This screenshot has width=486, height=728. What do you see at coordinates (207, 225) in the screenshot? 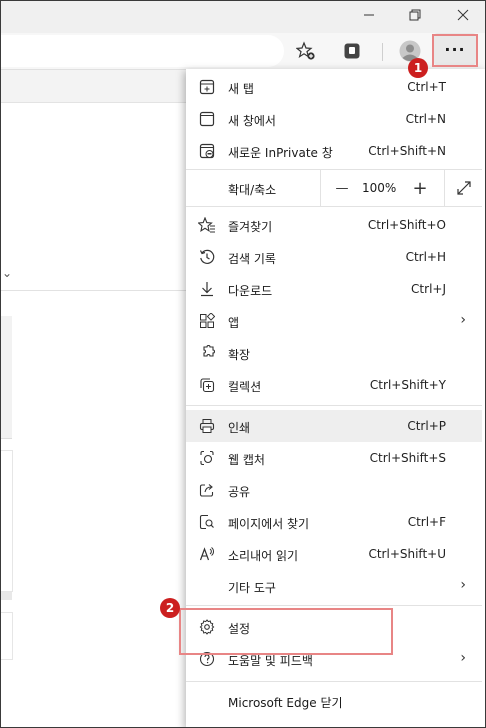
I see `favorites-icon` at bounding box center [207, 225].